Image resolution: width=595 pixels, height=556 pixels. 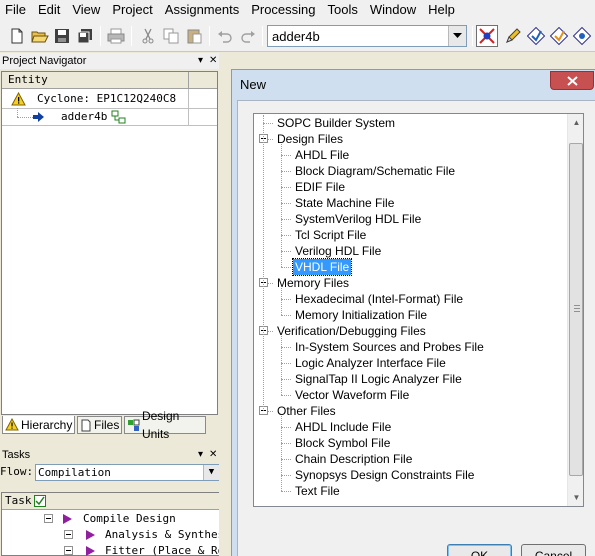 I want to click on save-icon, so click(x=62, y=36).